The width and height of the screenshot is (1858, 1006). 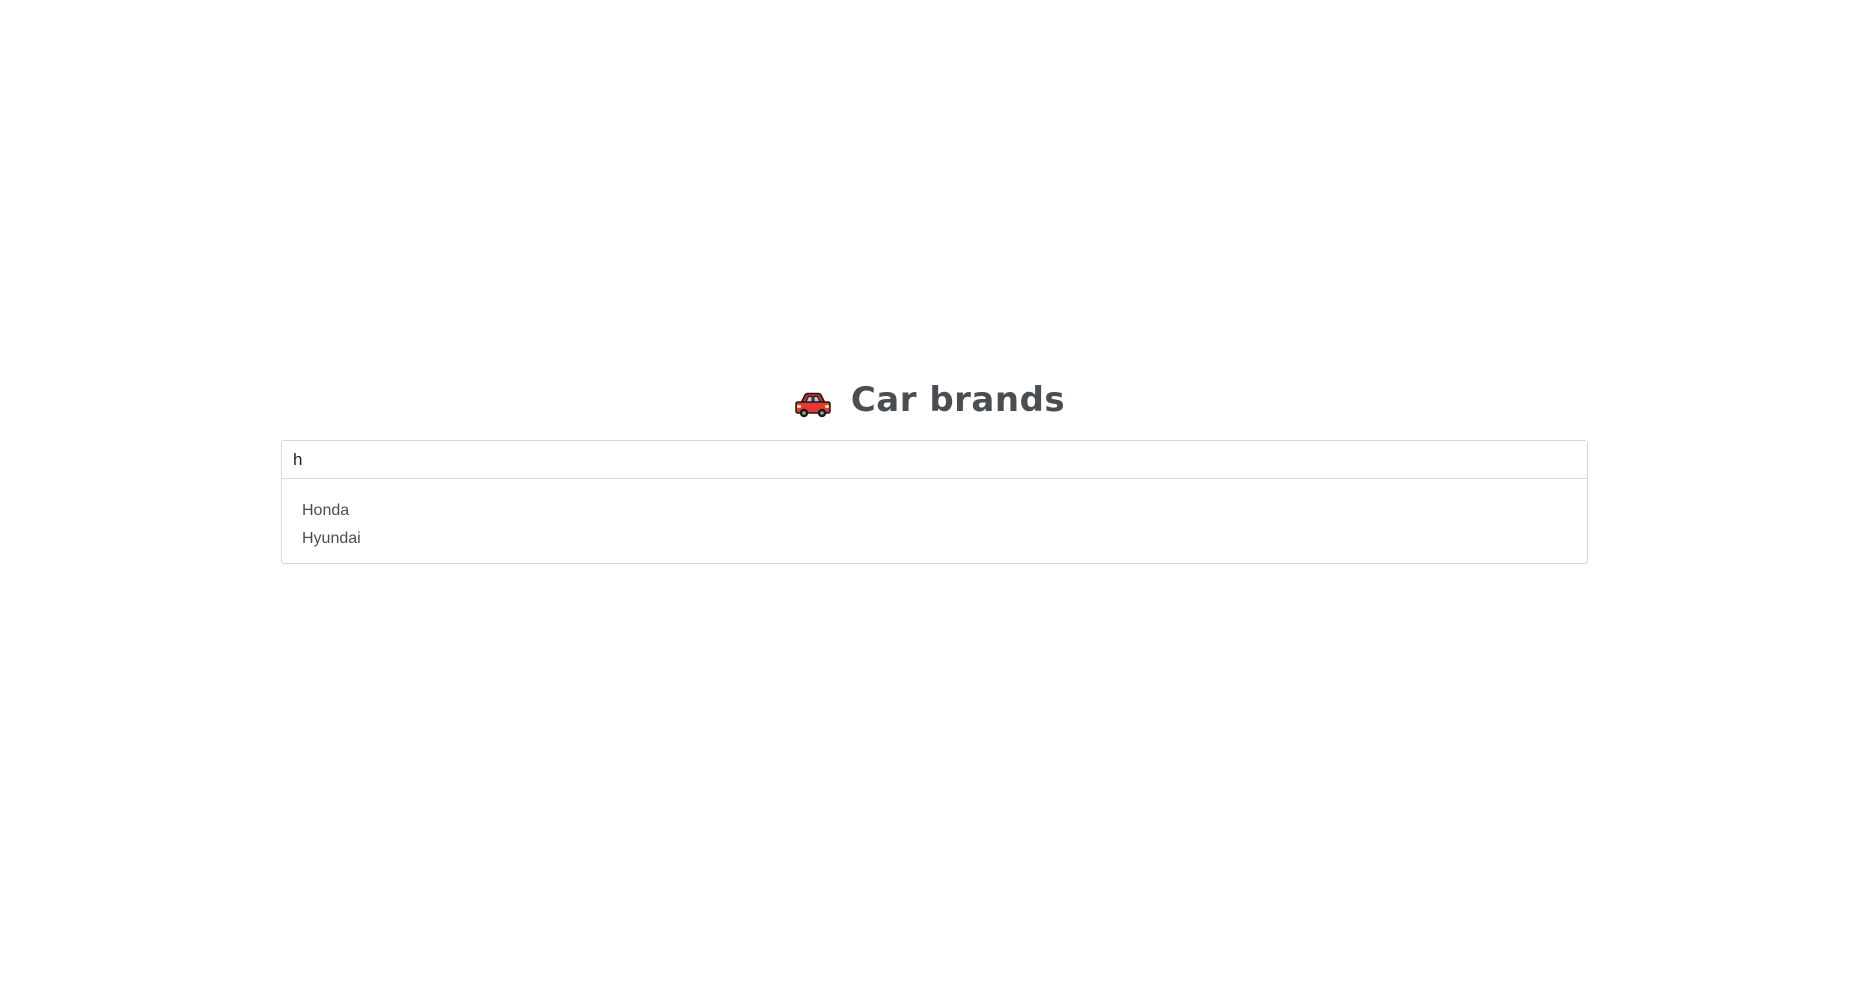 I want to click on page-heading: Car brands, so click(x=929, y=400).